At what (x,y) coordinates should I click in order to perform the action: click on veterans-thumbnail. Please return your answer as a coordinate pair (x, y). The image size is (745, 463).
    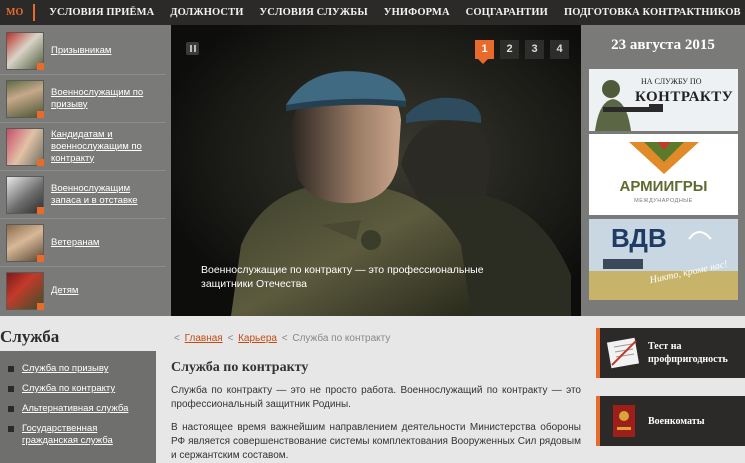
    Looking at the image, I should click on (25, 242).